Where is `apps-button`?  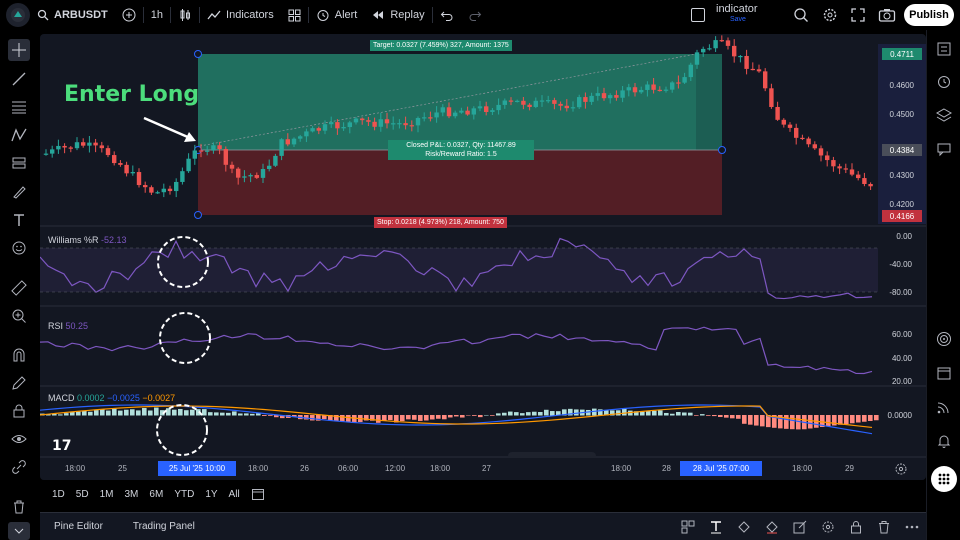
apps-button is located at coordinates (944, 479).